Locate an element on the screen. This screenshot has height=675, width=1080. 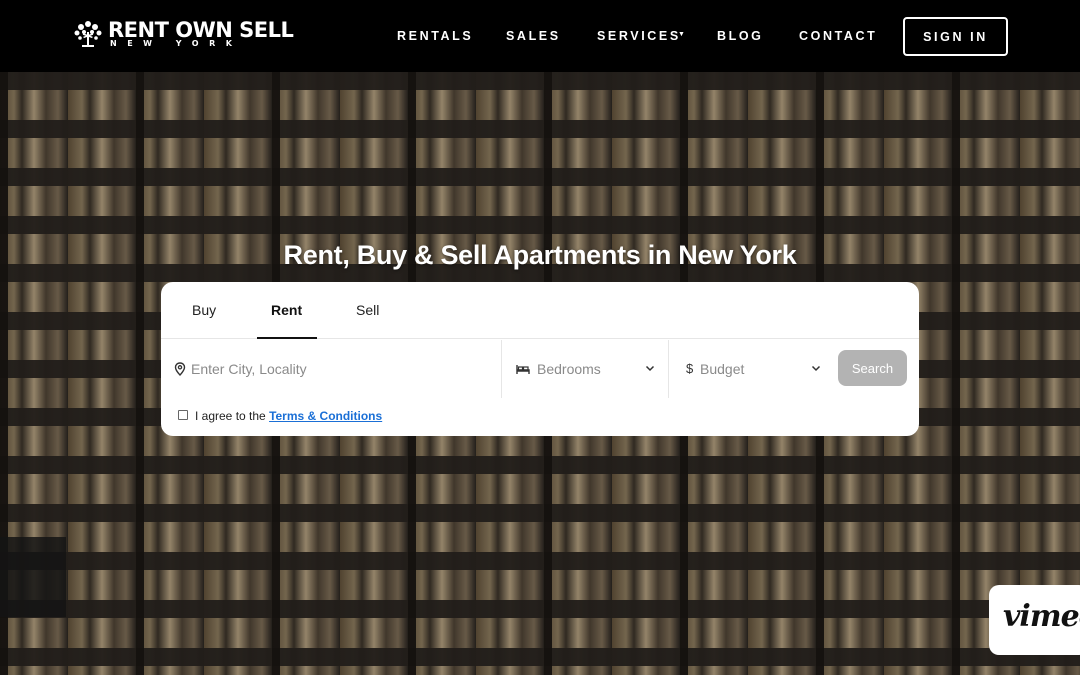
vimeo-badge: vimeo is located at coordinates (1034, 620).